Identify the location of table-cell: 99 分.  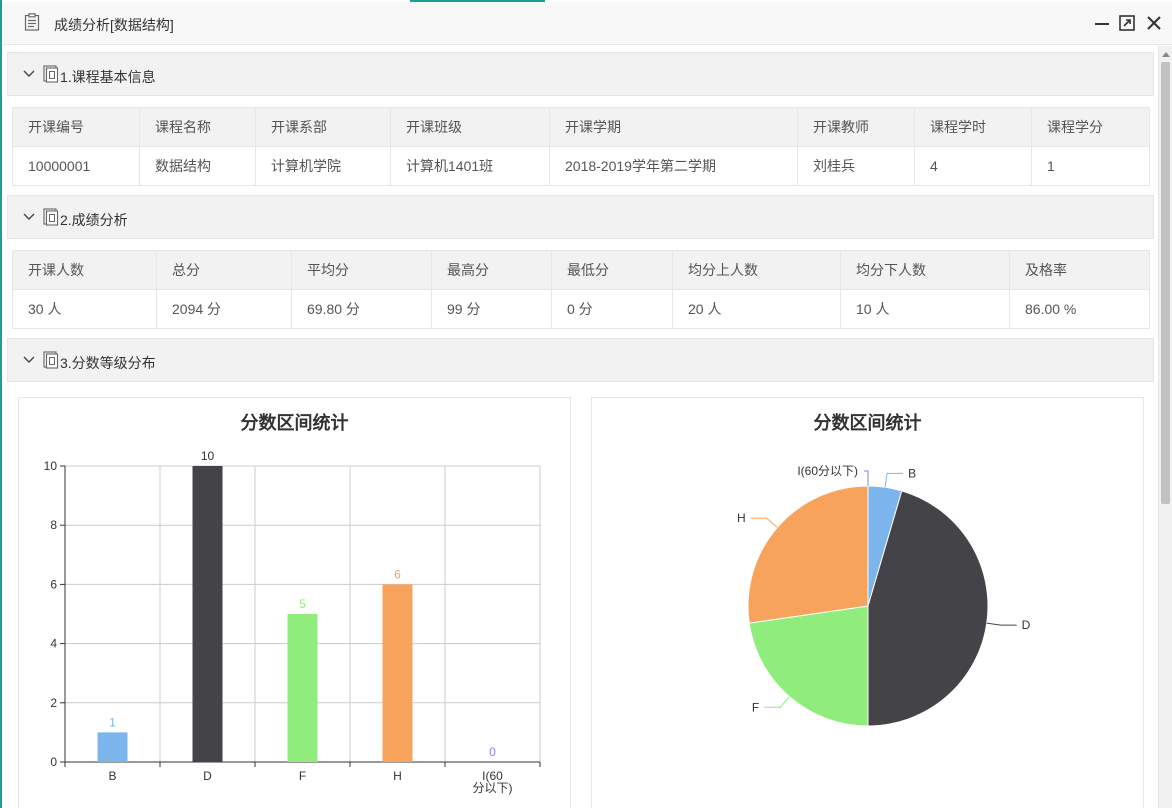
(491, 309).